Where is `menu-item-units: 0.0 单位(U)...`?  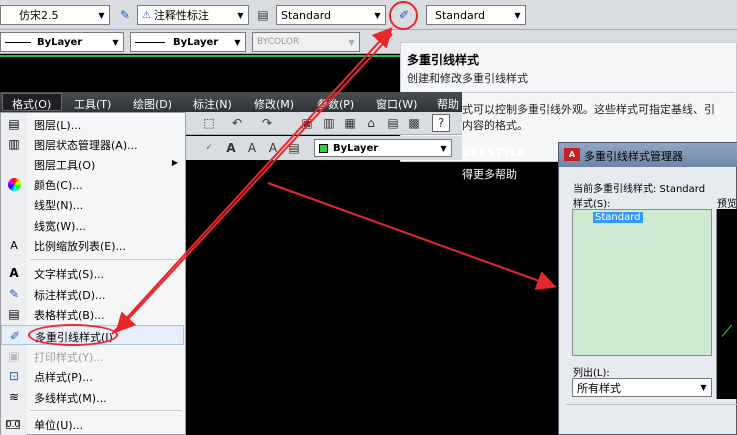 menu-item-units: 0.0 单位(U)... is located at coordinates (92, 424).